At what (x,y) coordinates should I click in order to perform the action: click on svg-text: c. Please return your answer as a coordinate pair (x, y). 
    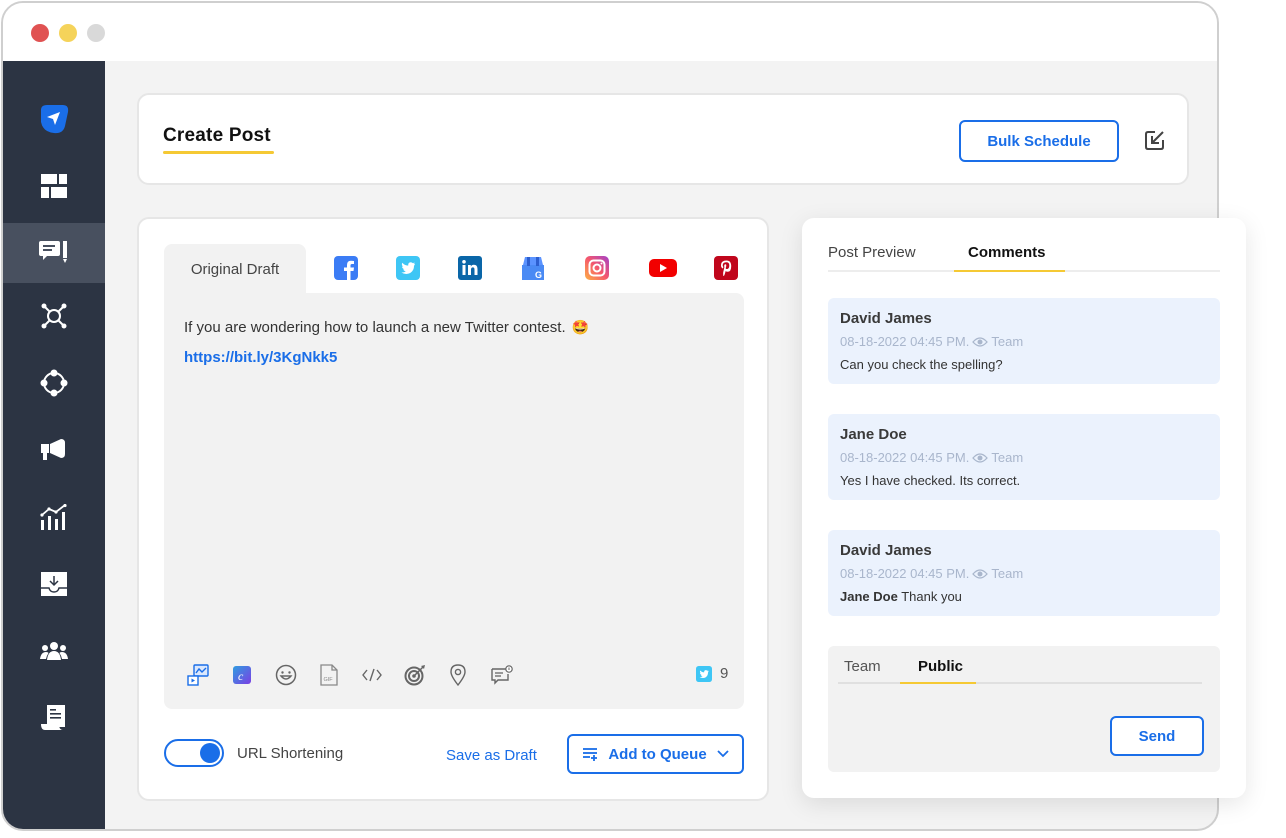
    Looking at the image, I should click on (241, 676).